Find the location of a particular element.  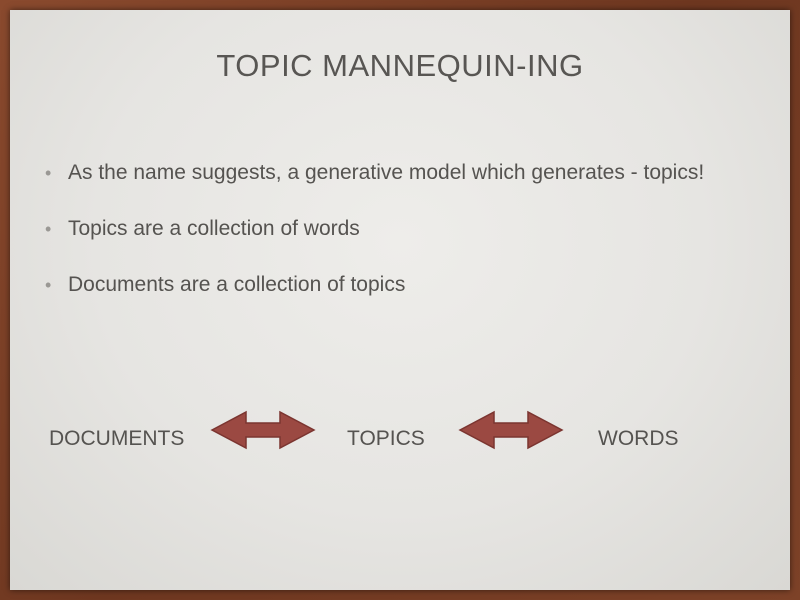

bullet-text: Topics are a collection of words is located at coordinates (214, 228).